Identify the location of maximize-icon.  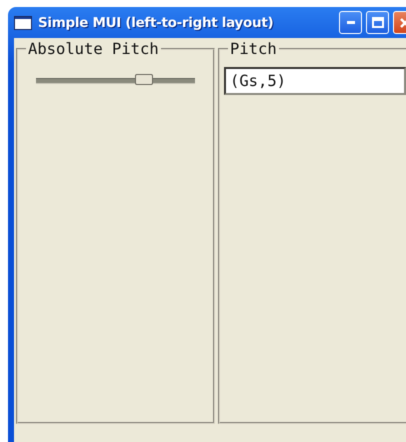
(378, 22).